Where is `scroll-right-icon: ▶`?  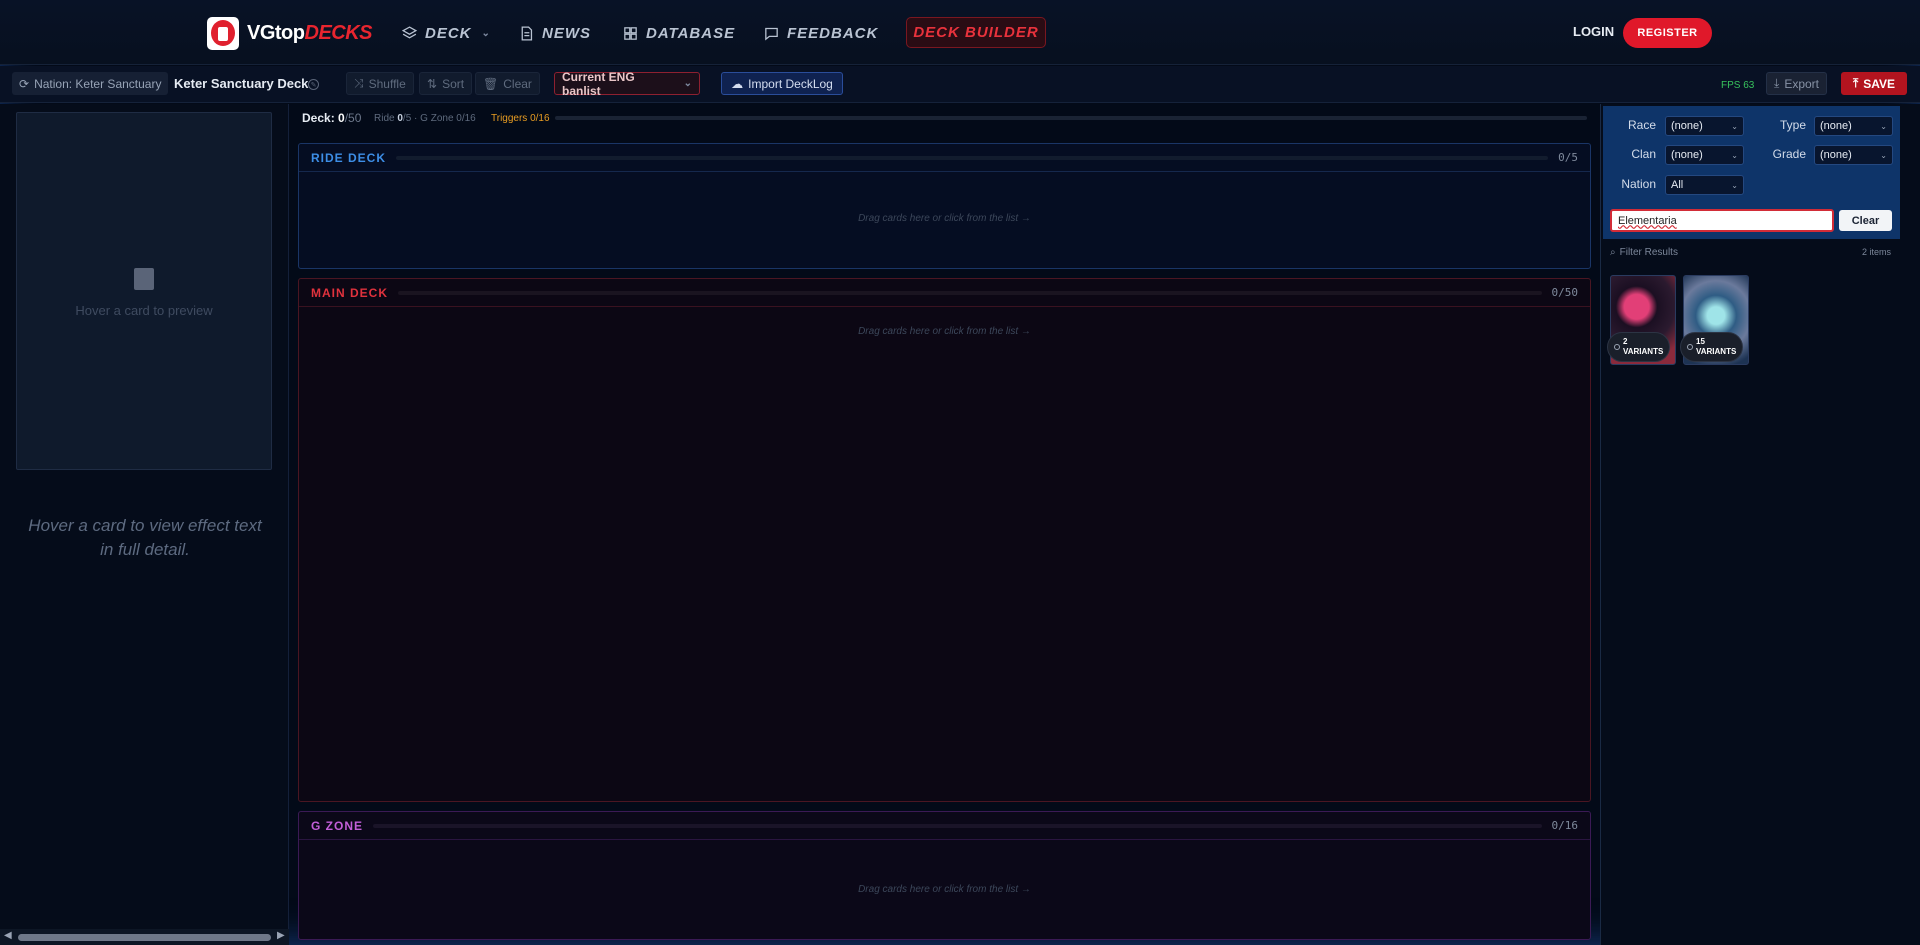 scroll-right-icon: ▶ is located at coordinates (281, 935).